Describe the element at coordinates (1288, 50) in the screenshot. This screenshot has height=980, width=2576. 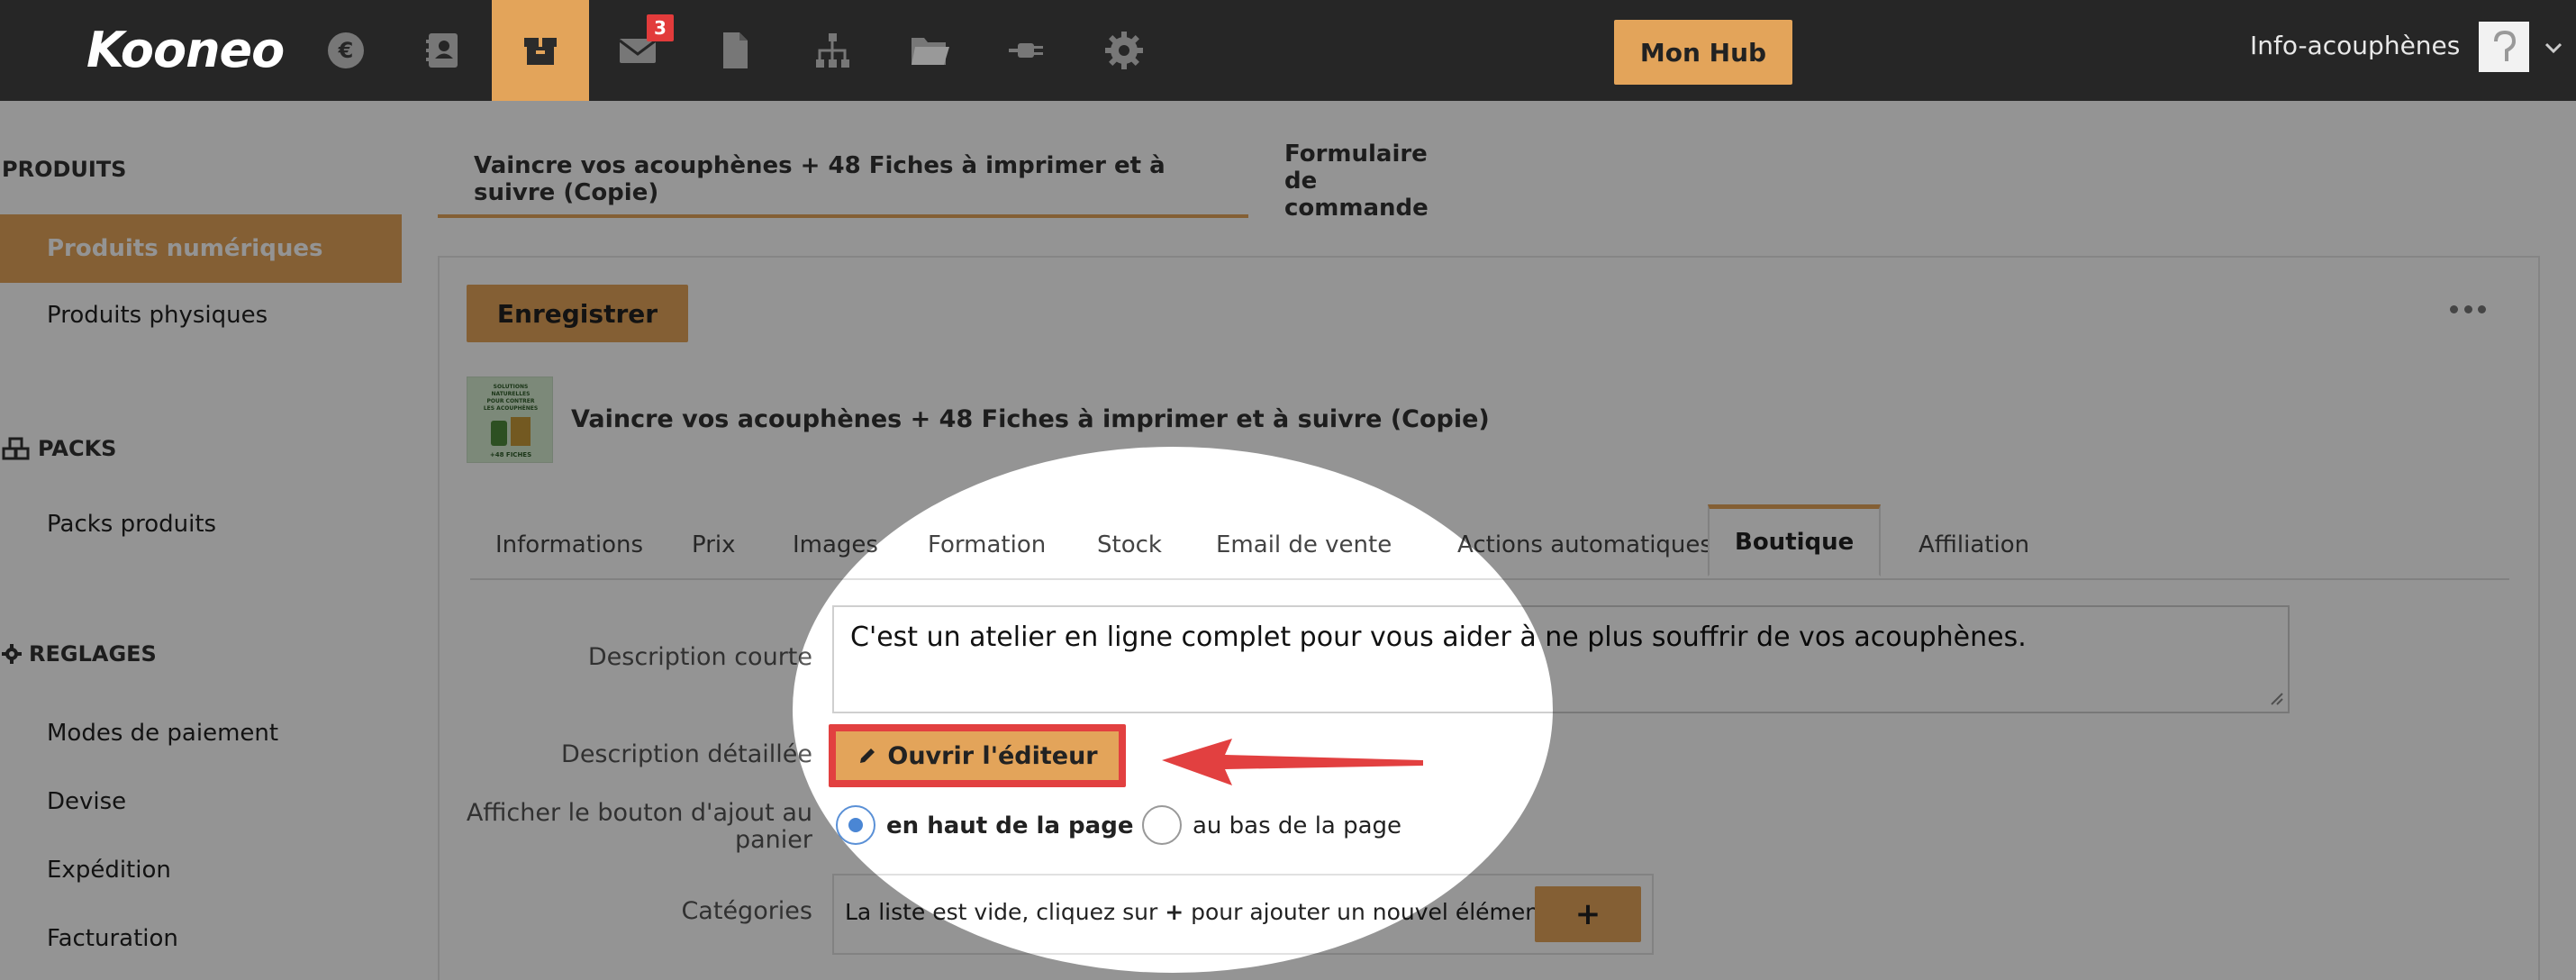
I see `top-navigation-bar: Kooneo € 3 Mon Hub Info-acouphènes` at that location.